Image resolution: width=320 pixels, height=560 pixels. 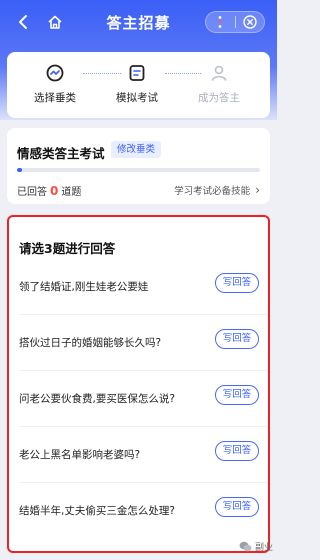 I want to click on step-mock-exam: 模拟考试, so click(x=137, y=83).